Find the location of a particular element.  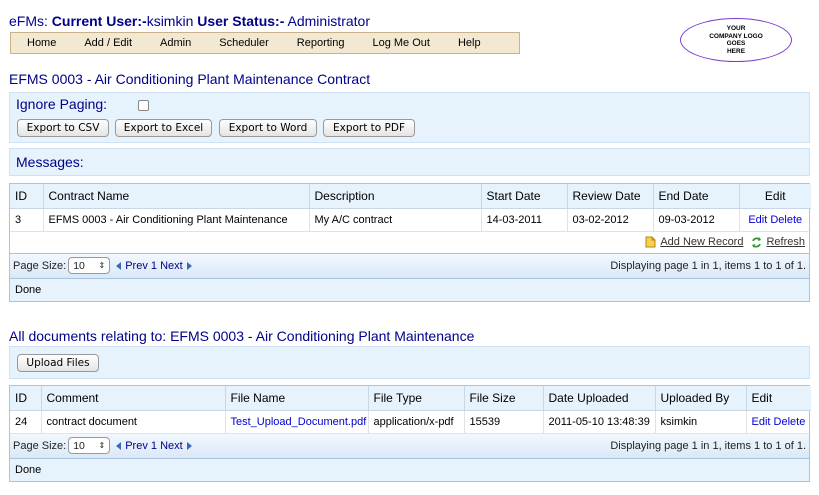

cell-file-size: 15539 is located at coordinates (504, 422).